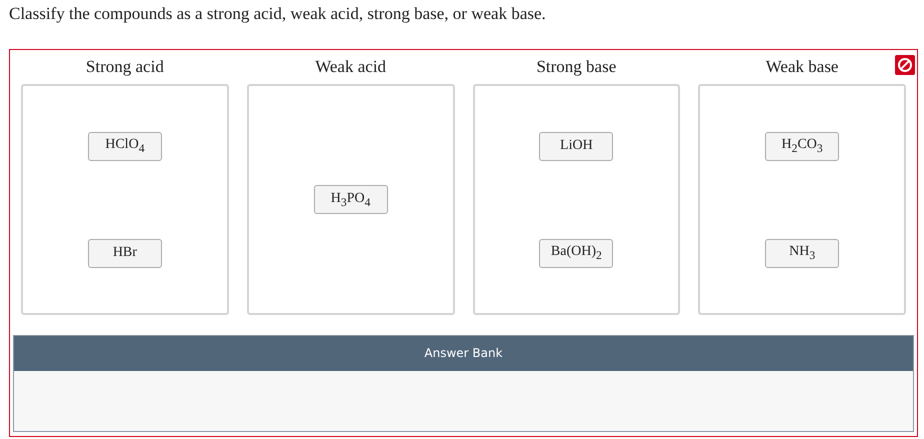  What do you see at coordinates (463, 401) in the screenshot?
I see `answer-bank-area` at bounding box center [463, 401].